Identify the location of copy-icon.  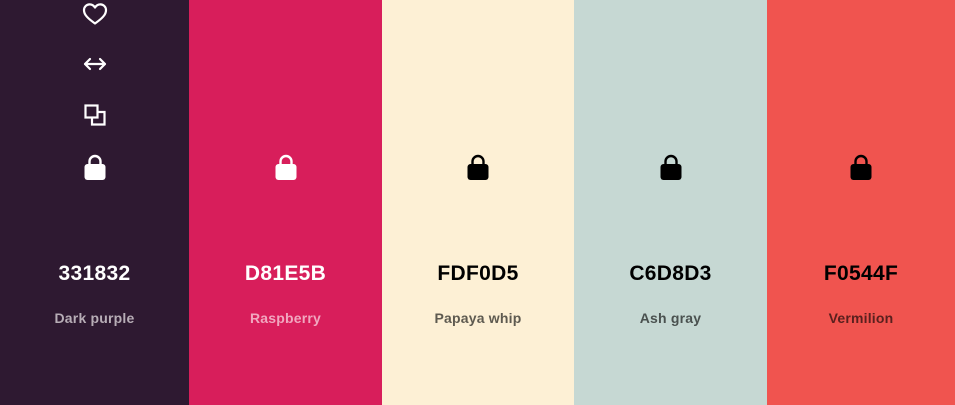
(94, 115).